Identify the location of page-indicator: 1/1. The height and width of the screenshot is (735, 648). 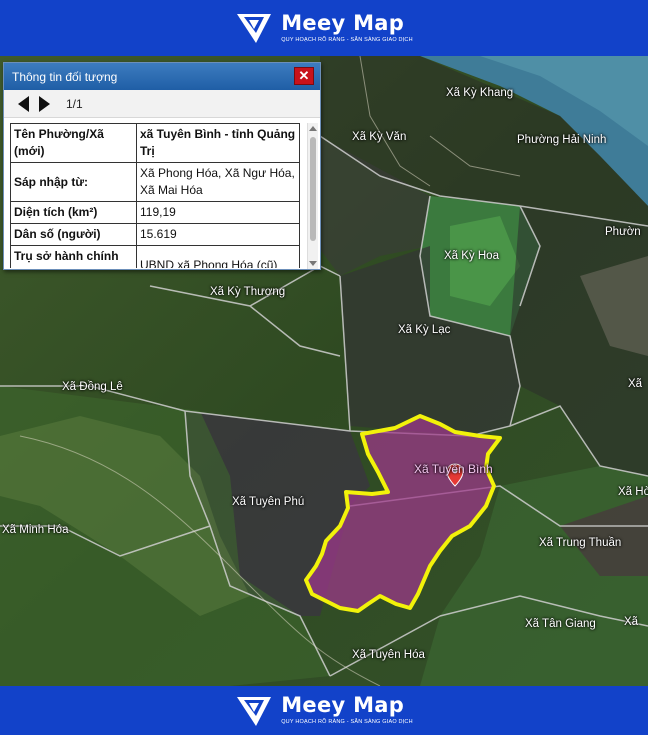
(74, 103).